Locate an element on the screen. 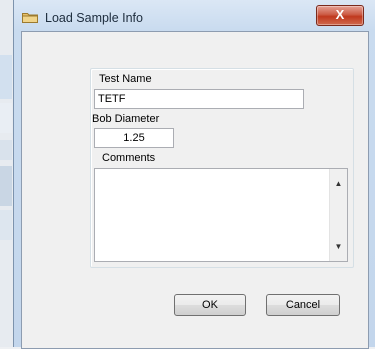 The height and width of the screenshot is (349, 375). folder-icon is located at coordinates (30, 17).